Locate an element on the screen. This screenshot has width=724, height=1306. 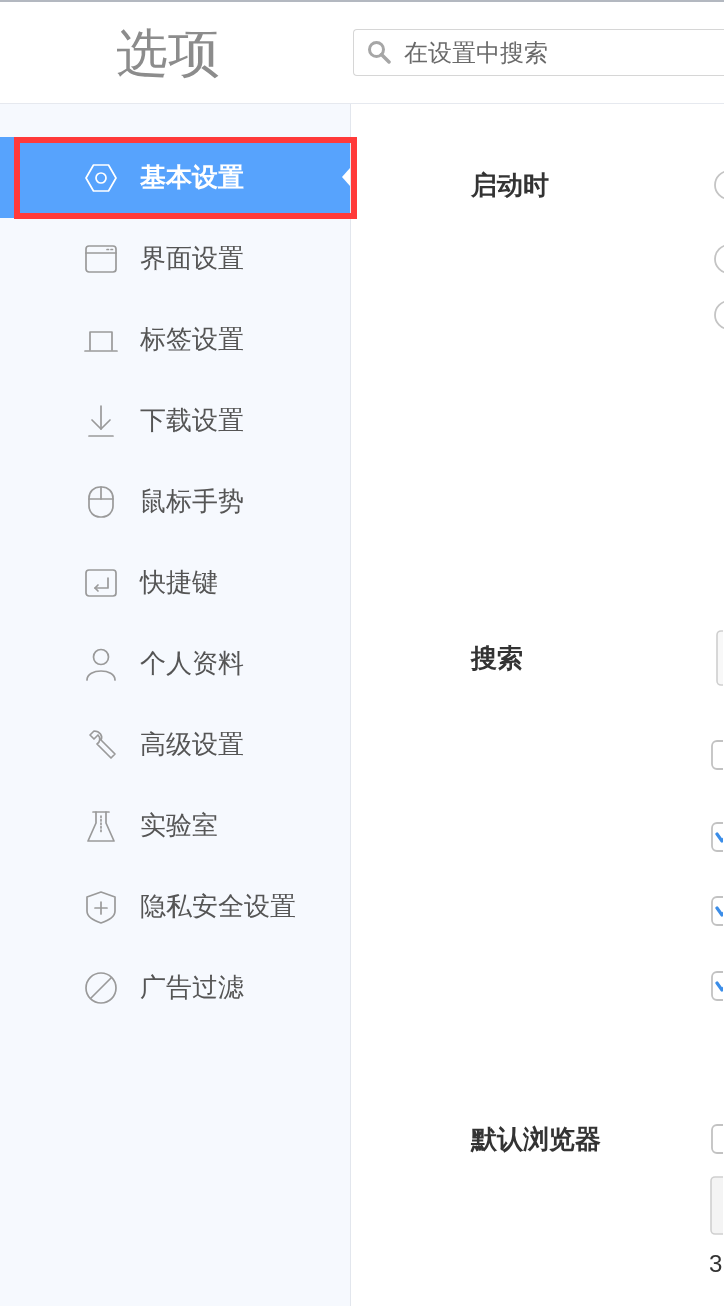
page-title: 选项 is located at coordinates (168, 52).